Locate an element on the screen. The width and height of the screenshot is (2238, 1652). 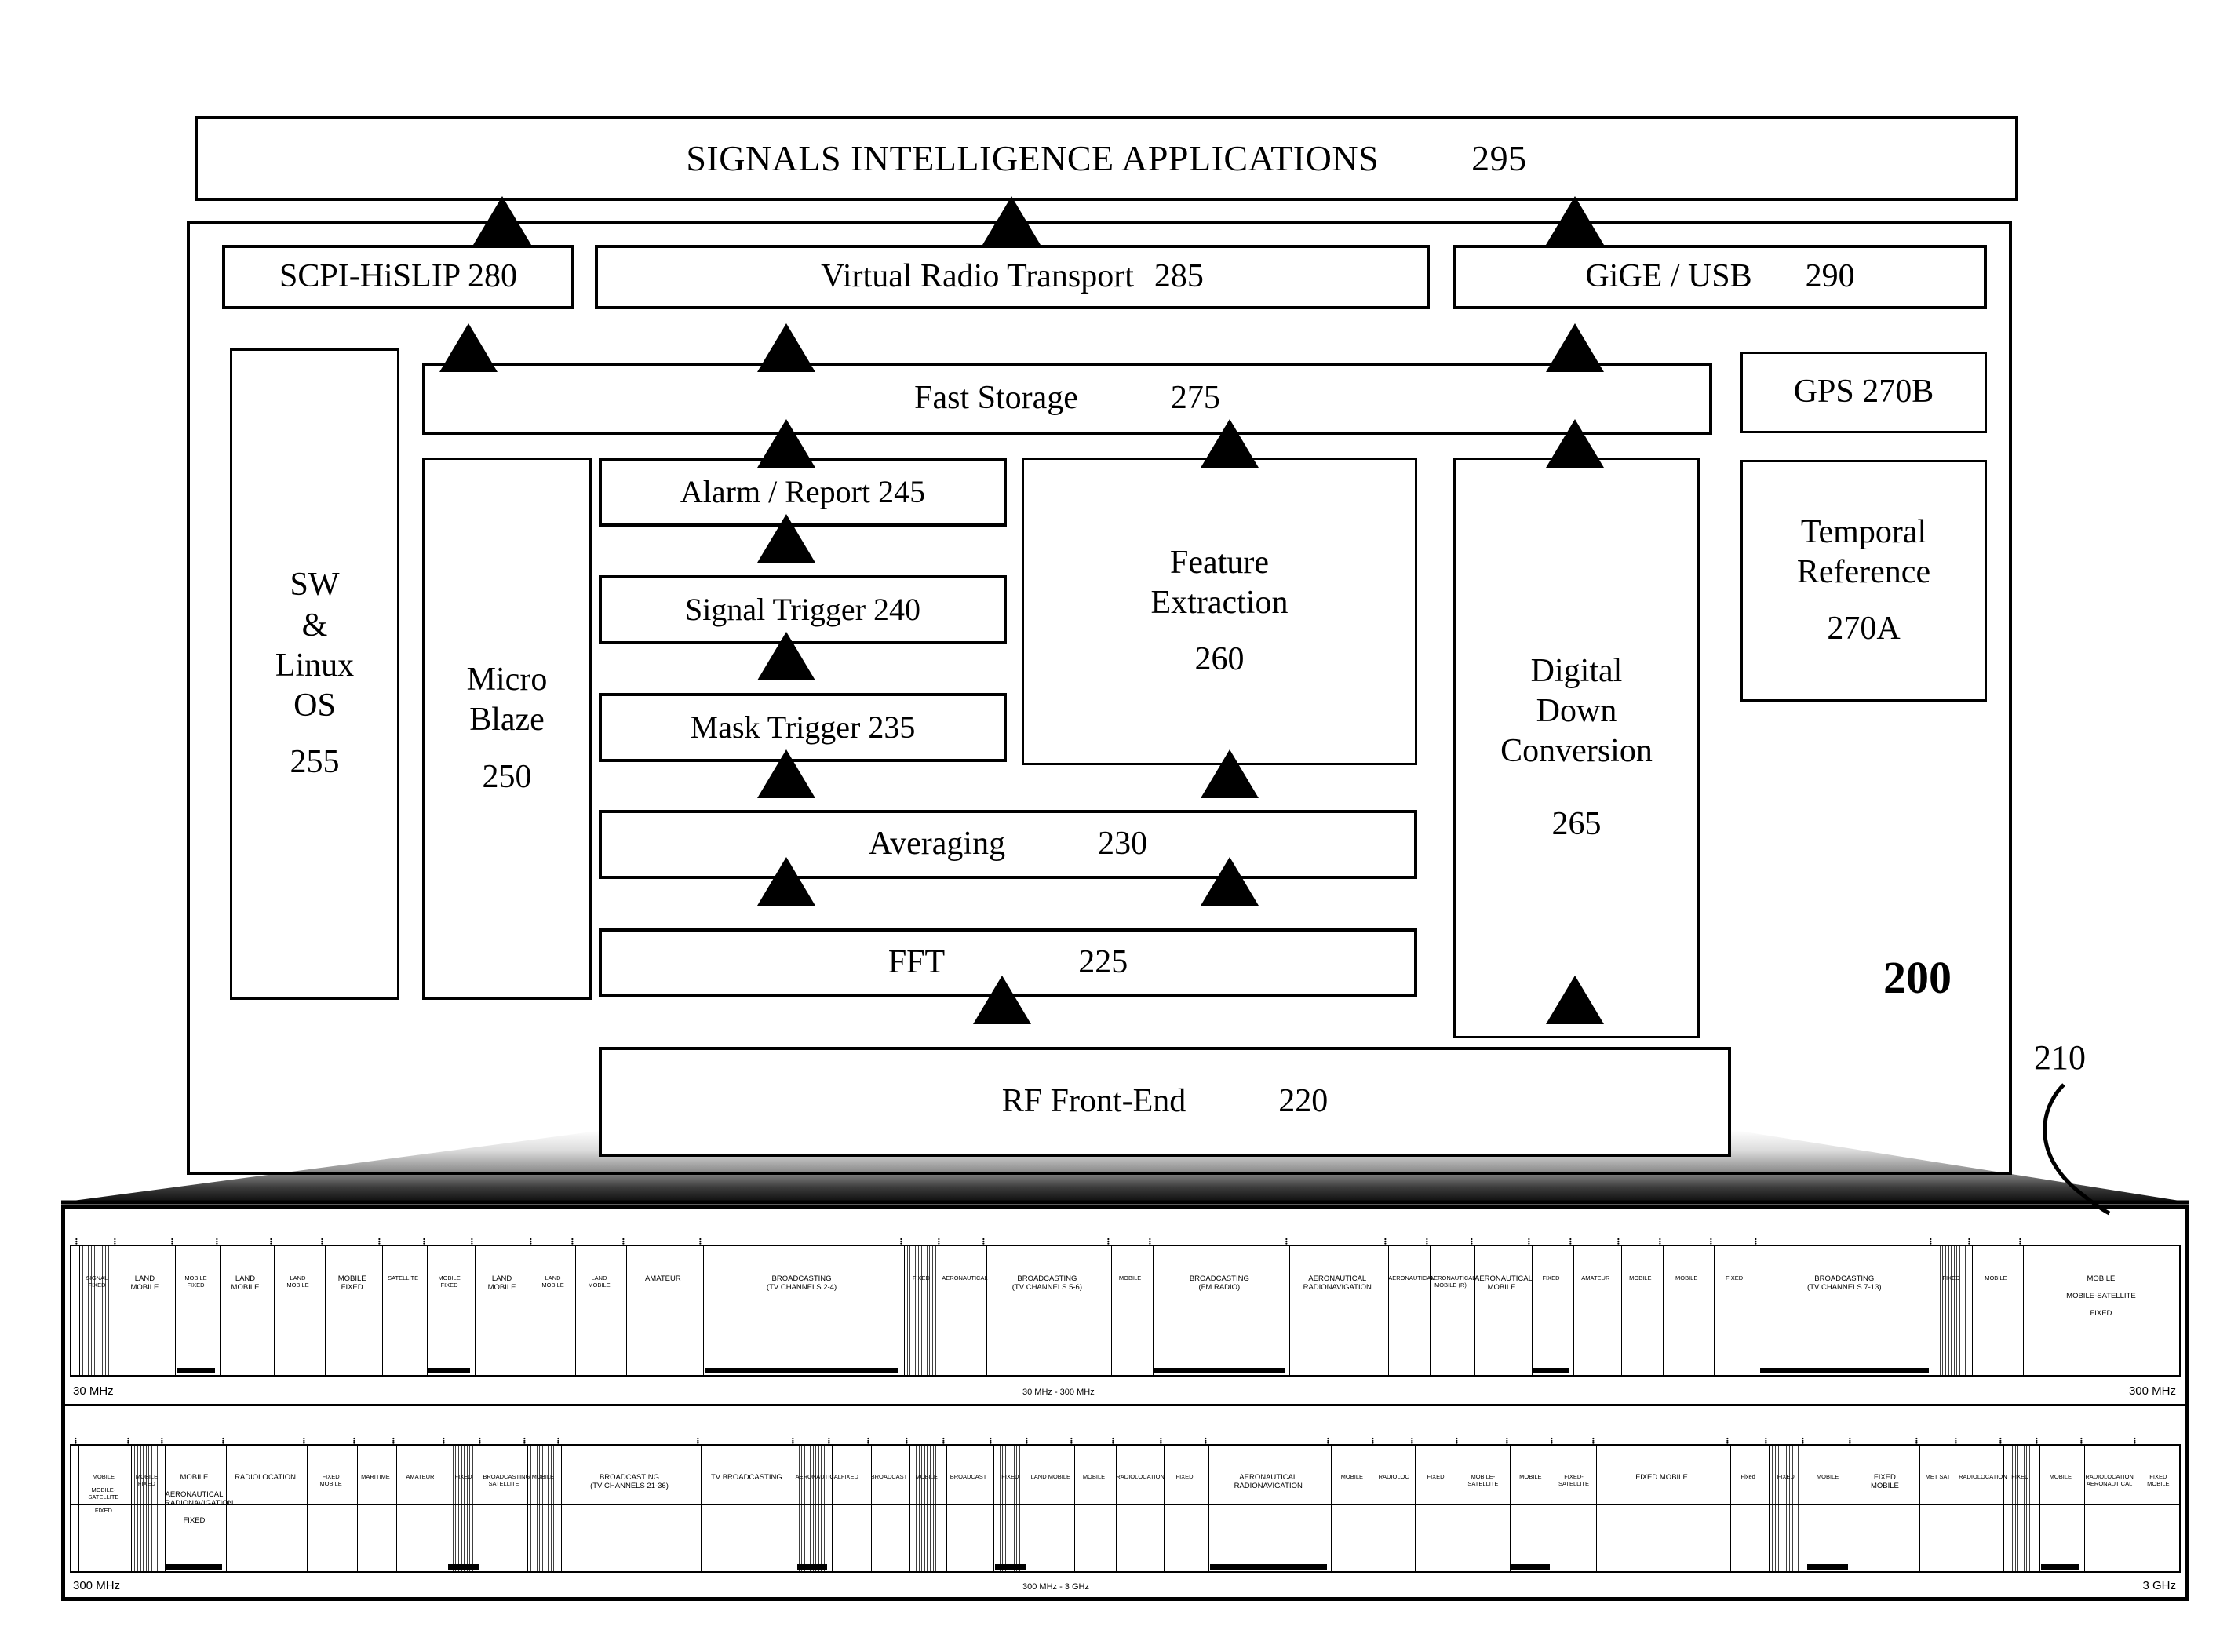
arrow-fft-to-averaging-right is located at coordinates (1230, 881).